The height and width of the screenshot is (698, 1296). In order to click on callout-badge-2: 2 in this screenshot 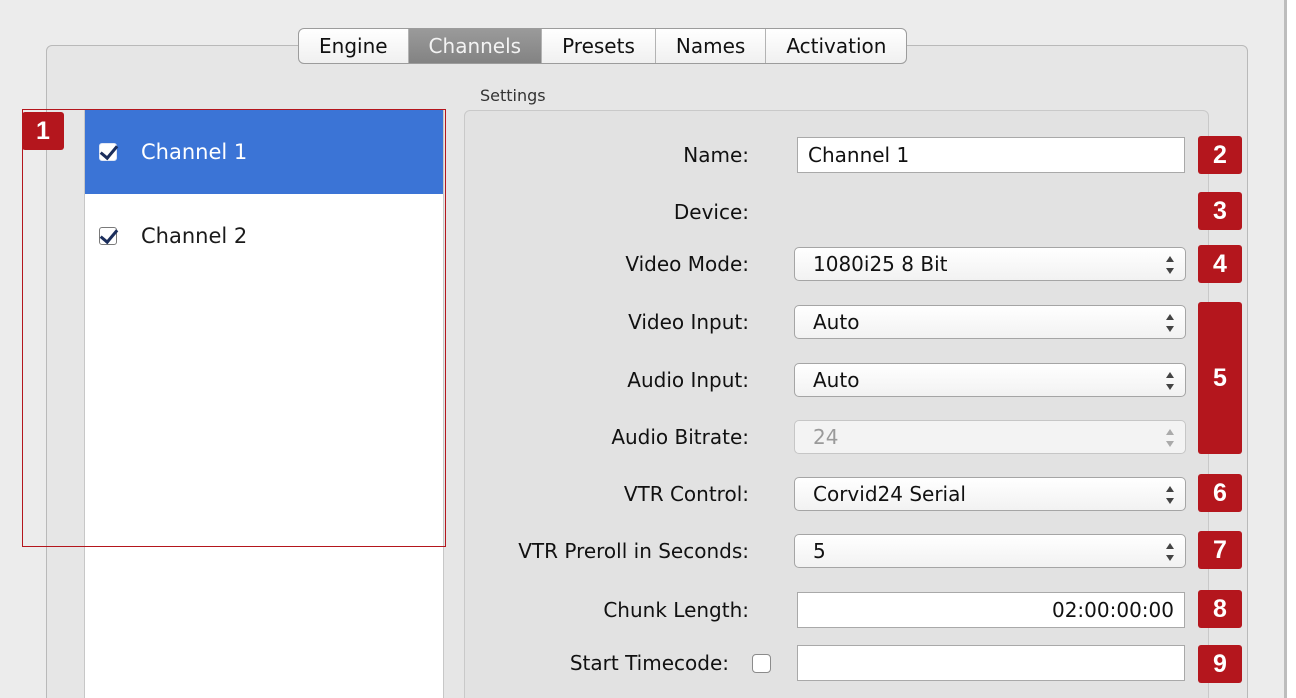, I will do `click(1220, 155)`.